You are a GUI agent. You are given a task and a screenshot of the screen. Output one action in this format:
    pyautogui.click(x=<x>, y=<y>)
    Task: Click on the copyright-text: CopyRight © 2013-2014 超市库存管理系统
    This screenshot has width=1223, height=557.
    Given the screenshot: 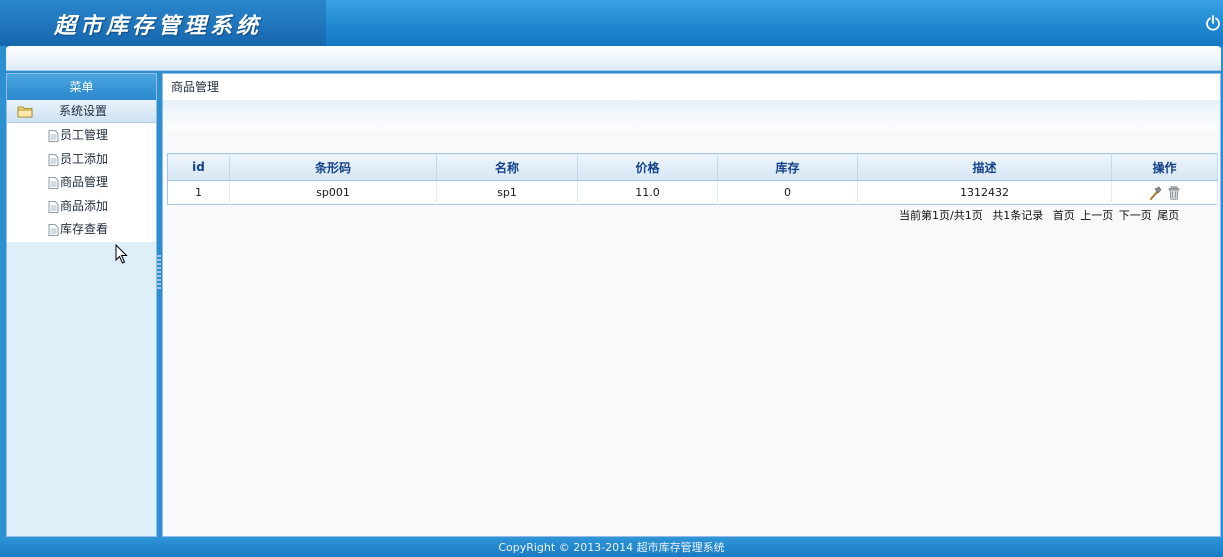 What is the action you would take?
    pyautogui.click(x=611, y=547)
    